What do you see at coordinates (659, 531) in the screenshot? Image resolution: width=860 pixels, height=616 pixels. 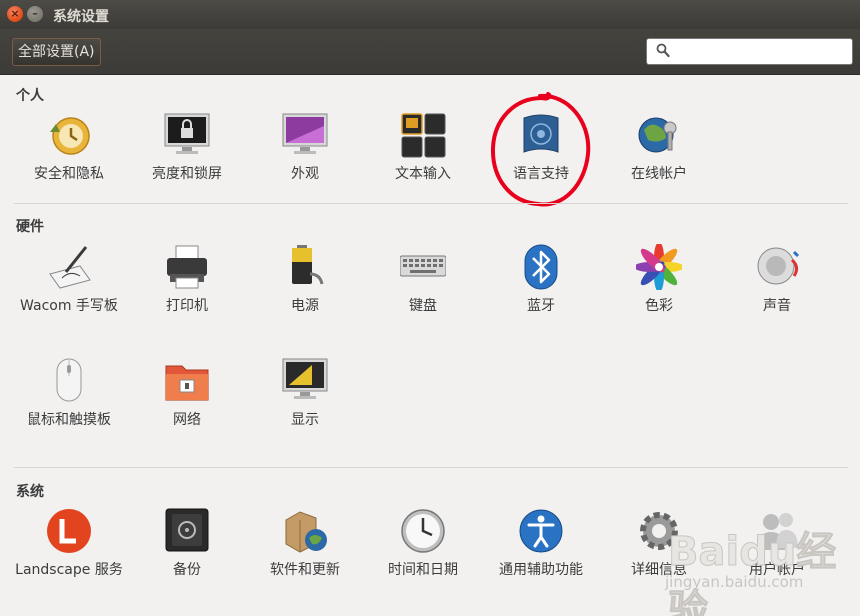 I see `details-icon` at bounding box center [659, 531].